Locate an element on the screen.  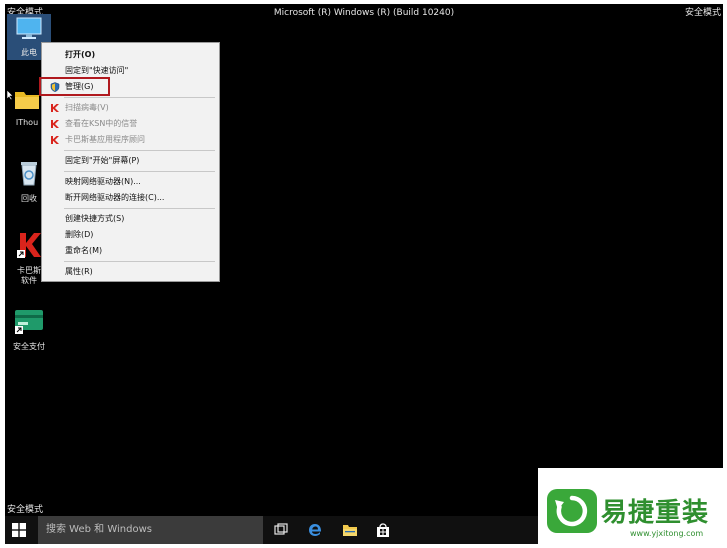
menu-item-label: 重命名(M) is located at coordinates (84, 250).